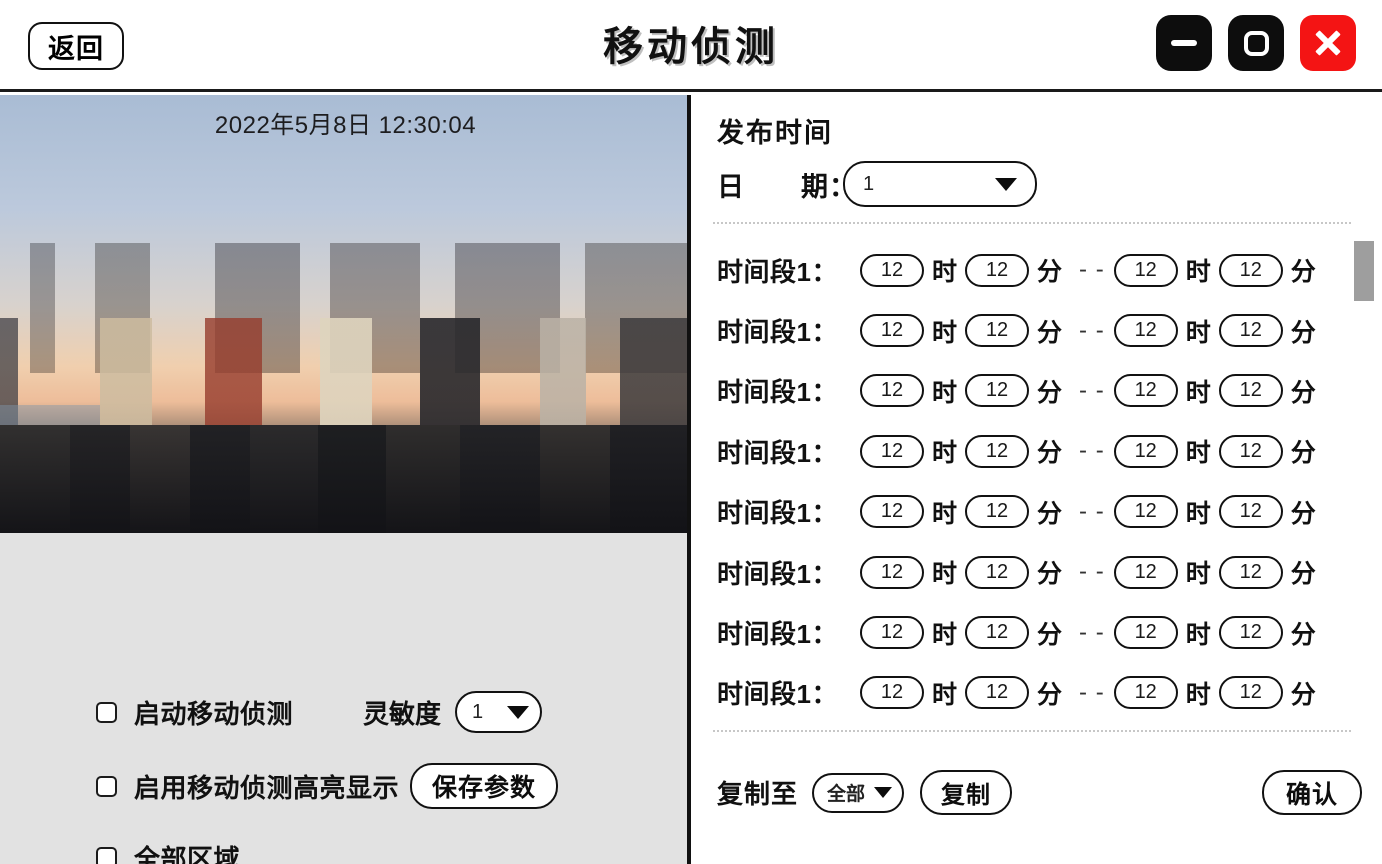 This screenshot has width=1382, height=864. What do you see at coordinates (691, 46) in the screenshot?
I see `titlebar: 返回 移动侦测` at bounding box center [691, 46].